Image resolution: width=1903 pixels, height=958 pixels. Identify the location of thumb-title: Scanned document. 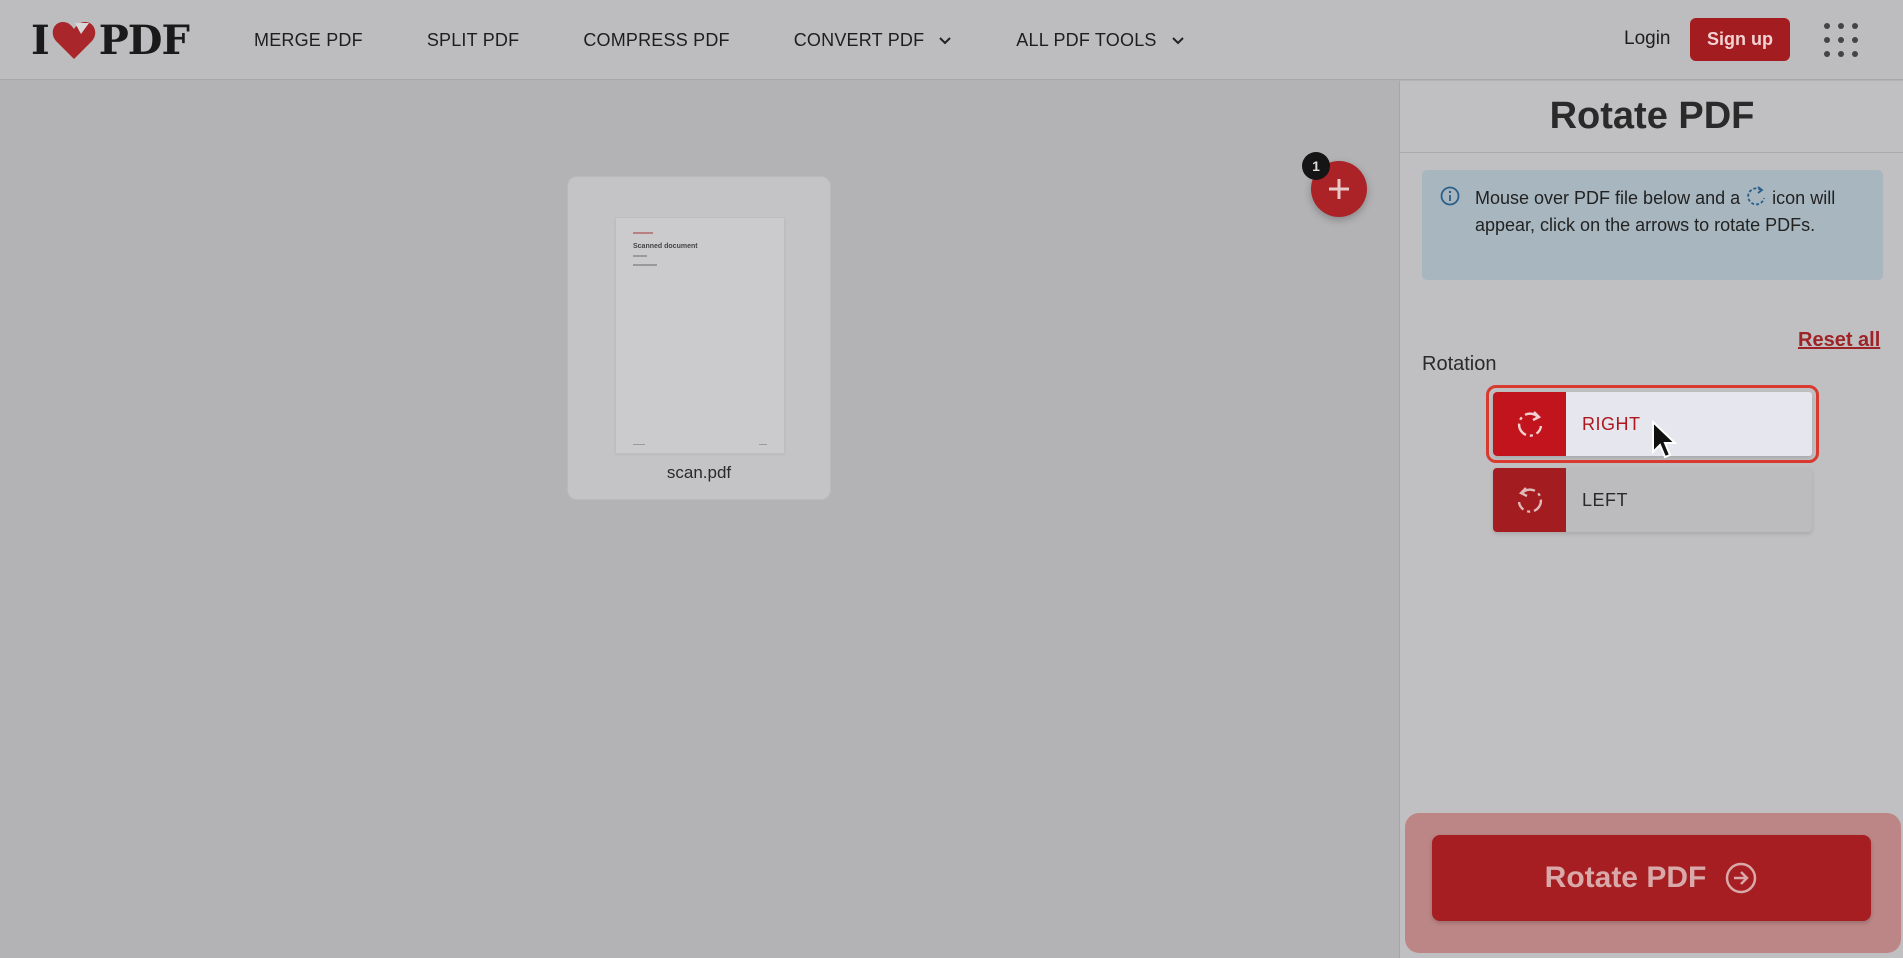
(665, 246).